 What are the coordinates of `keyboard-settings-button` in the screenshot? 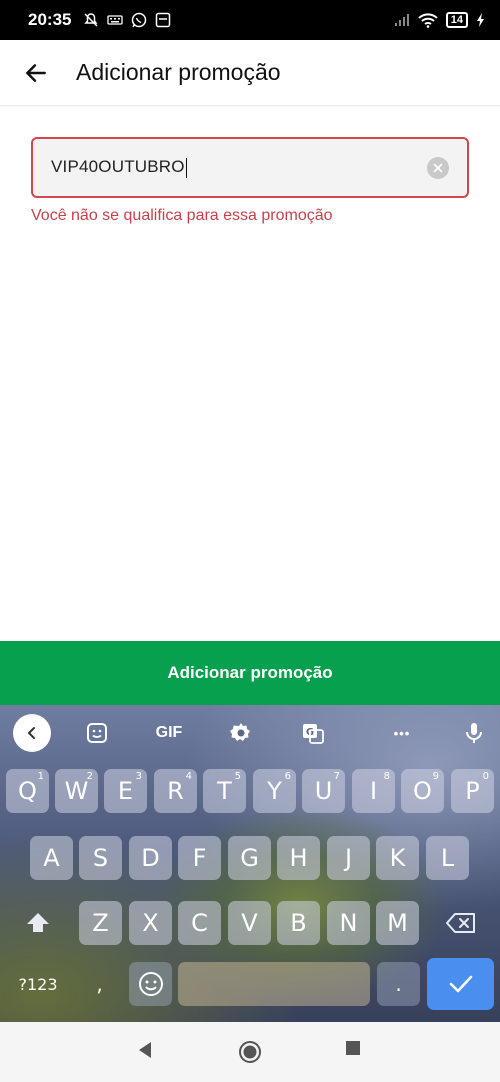 It's located at (241, 733).